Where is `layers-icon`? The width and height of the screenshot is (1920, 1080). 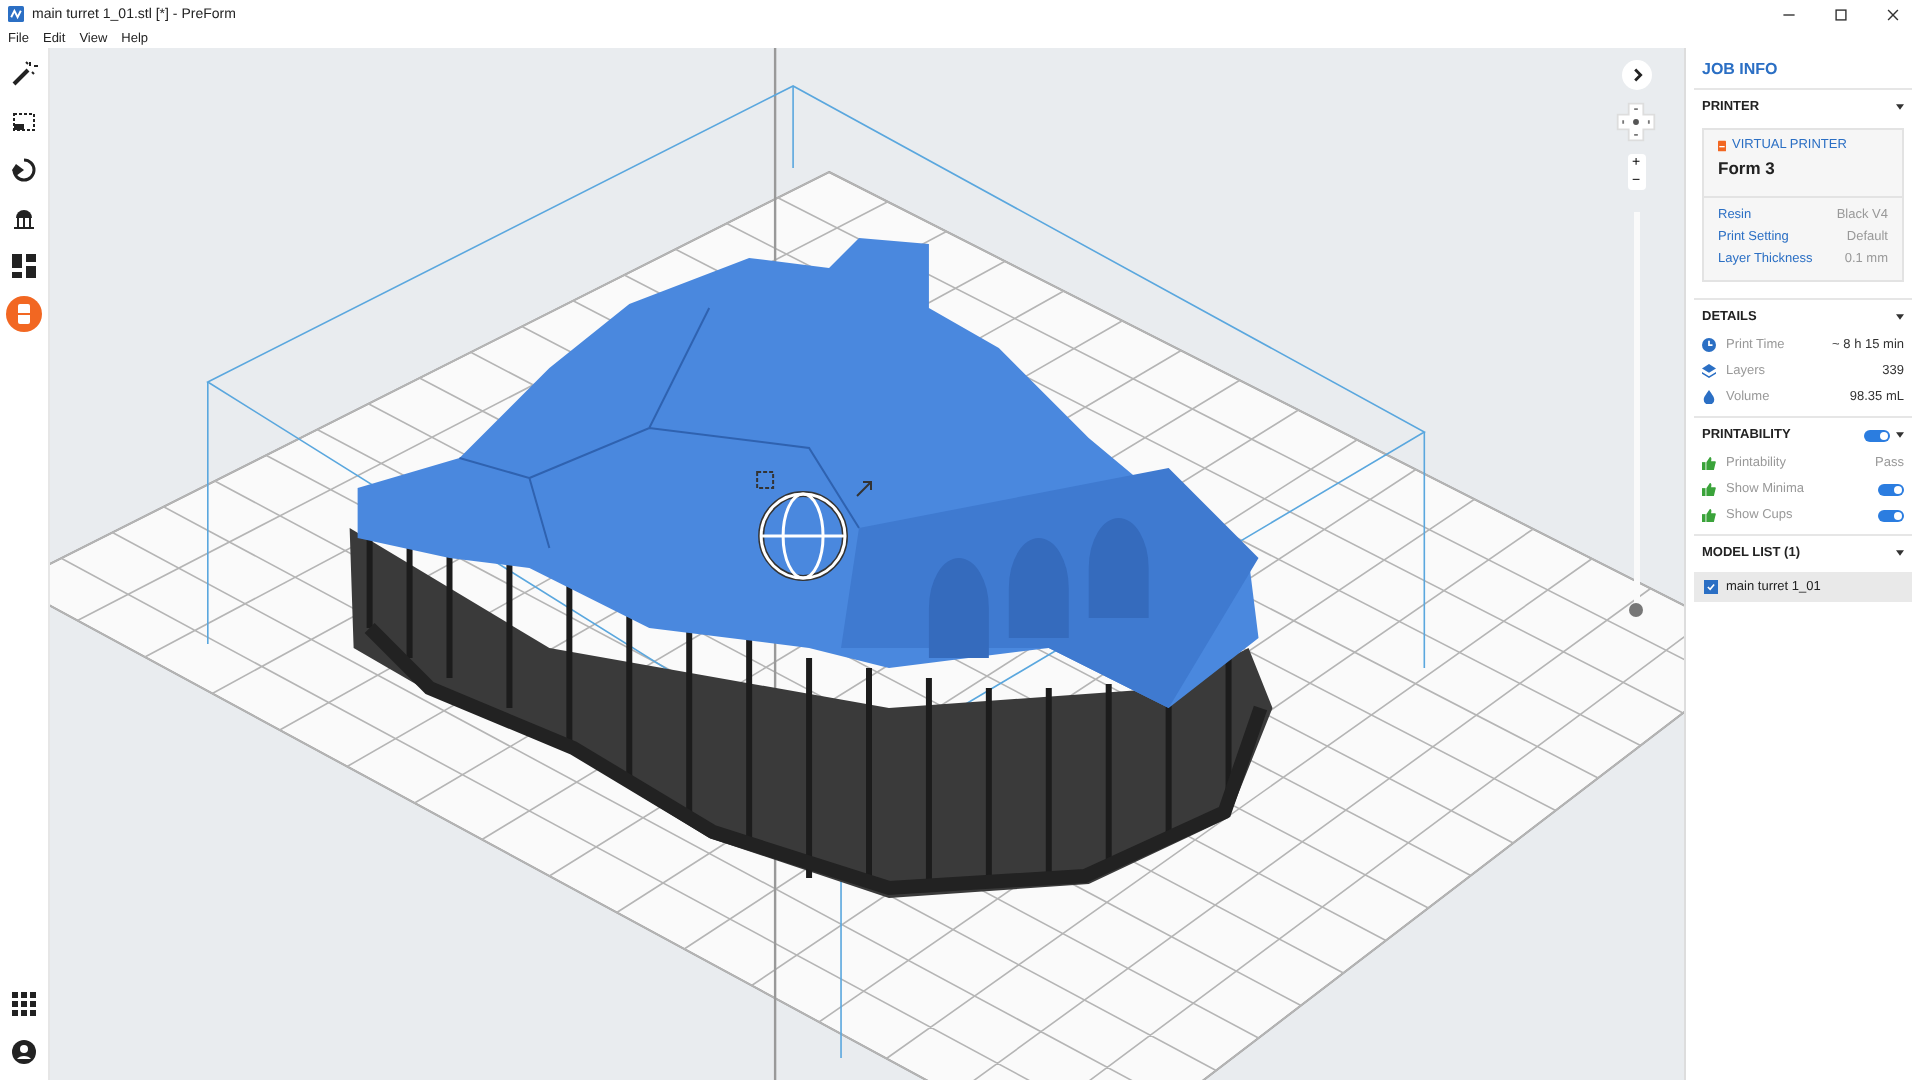
layers-icon is located at coordinates (1709, 371).